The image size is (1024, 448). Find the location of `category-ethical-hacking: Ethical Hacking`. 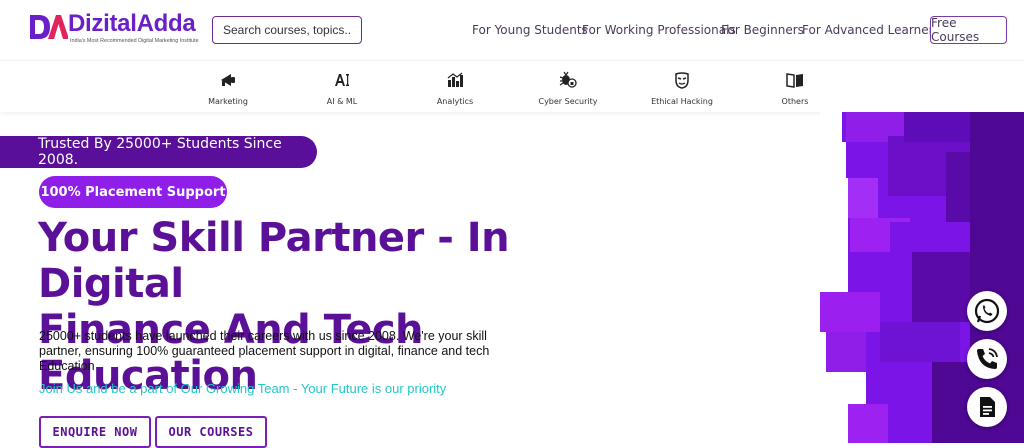

category-ethical-hacking: Ethical Hacking is located at coordinates (682, 88).